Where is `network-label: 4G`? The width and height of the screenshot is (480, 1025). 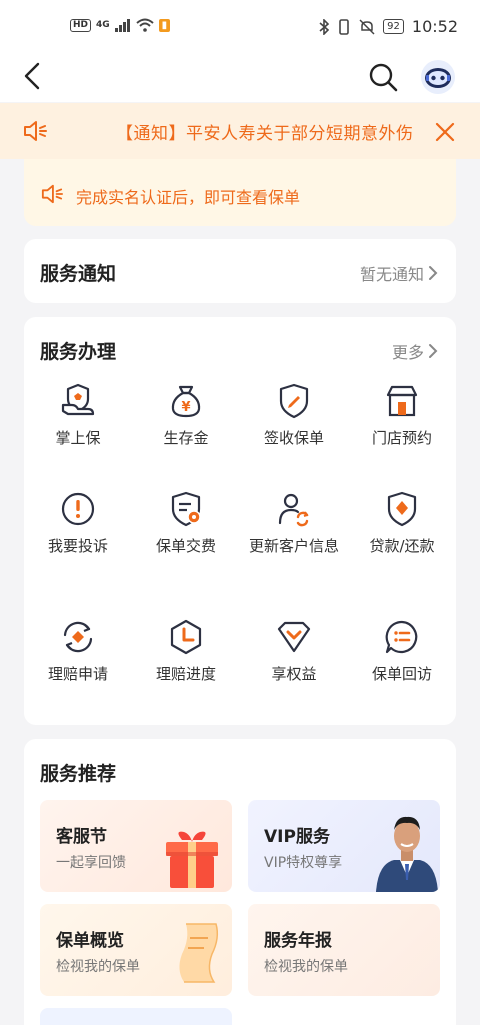 network-label: 4G is located at coordinates (103, 25).